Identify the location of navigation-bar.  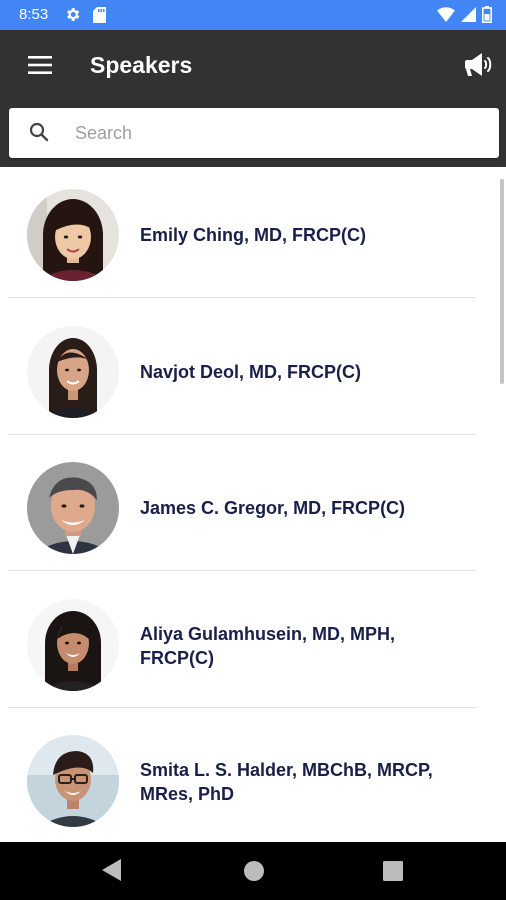
(253, 871).